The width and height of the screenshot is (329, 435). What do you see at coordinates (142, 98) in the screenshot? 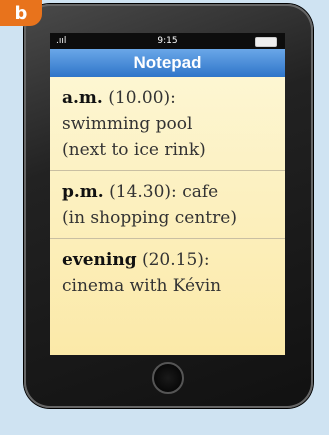
I see `note-time: (10.00):` at bounding box center [142, 98].